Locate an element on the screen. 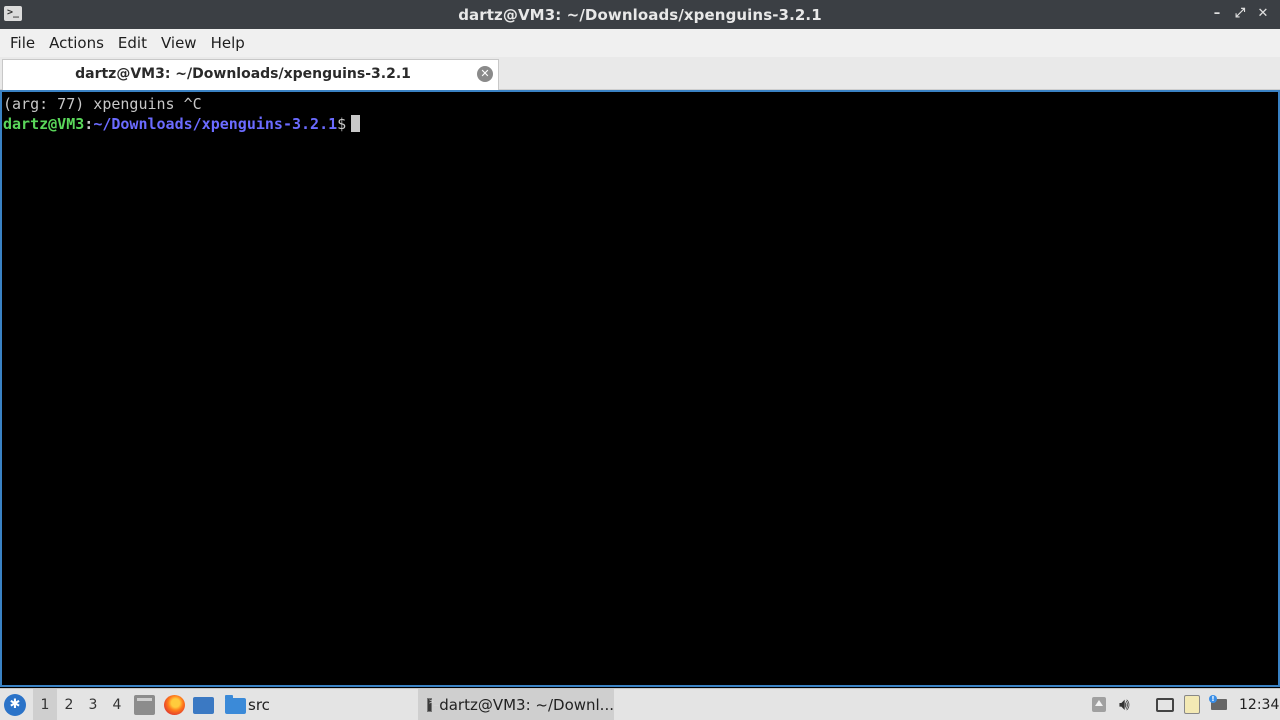 The width and height of the screenshot is (1280, 720). clock: 12:34 is located at coordinates (1259, 704).